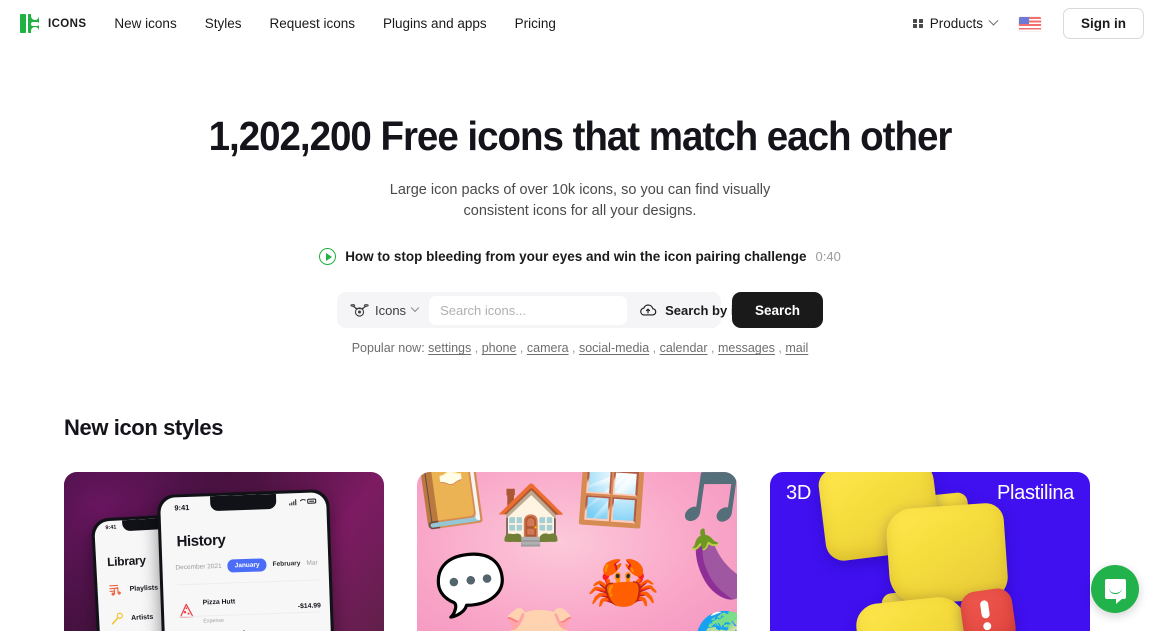 The width and height of the screenshot is (1160, 631). What do you see at coordinates (1035, 493) in the screenshot?
I see `card-label-plastilina: Plastilina` at bounding box center [1035, 493].